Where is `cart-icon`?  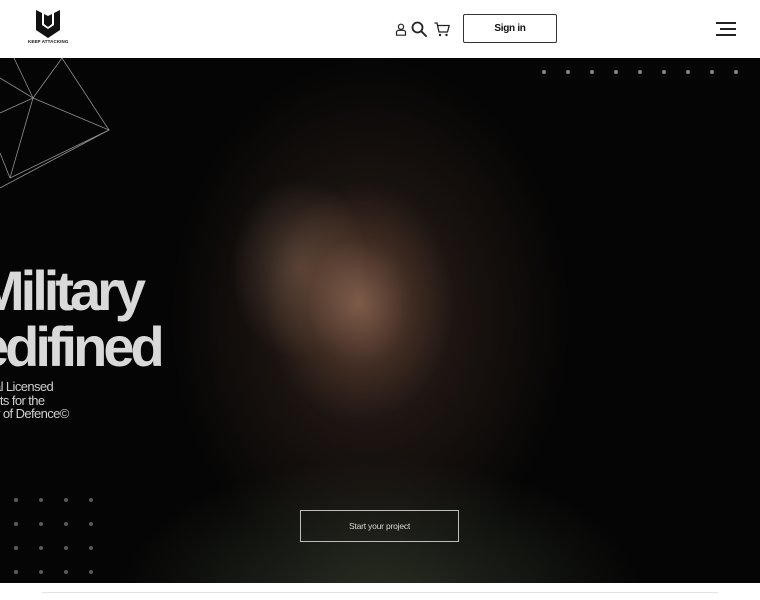
cart-icon is located at coordinates (442, 29).